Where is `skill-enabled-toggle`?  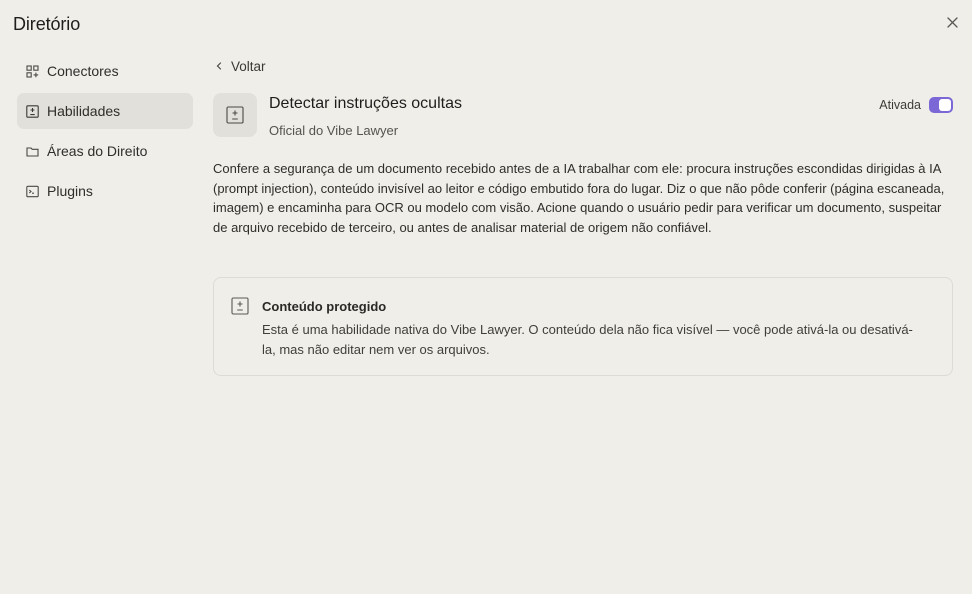
skill-enabled-toggle is located at coordinates (941, 105).